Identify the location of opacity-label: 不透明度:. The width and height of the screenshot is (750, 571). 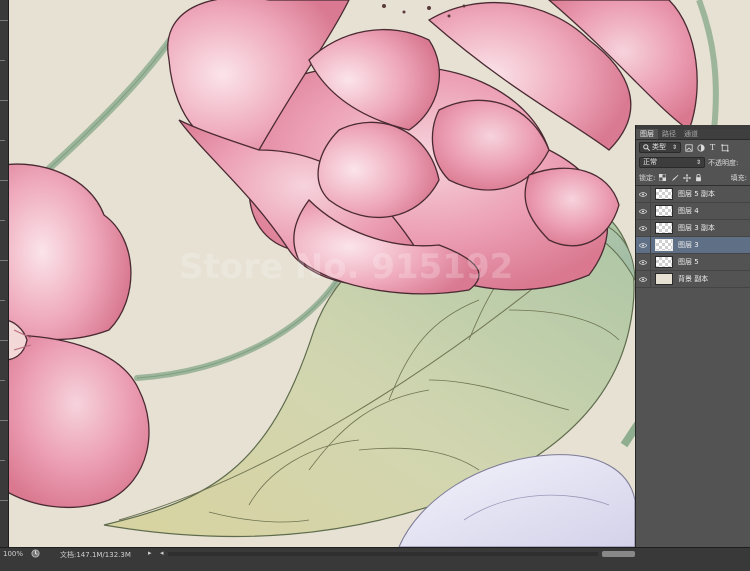
(723, 162).